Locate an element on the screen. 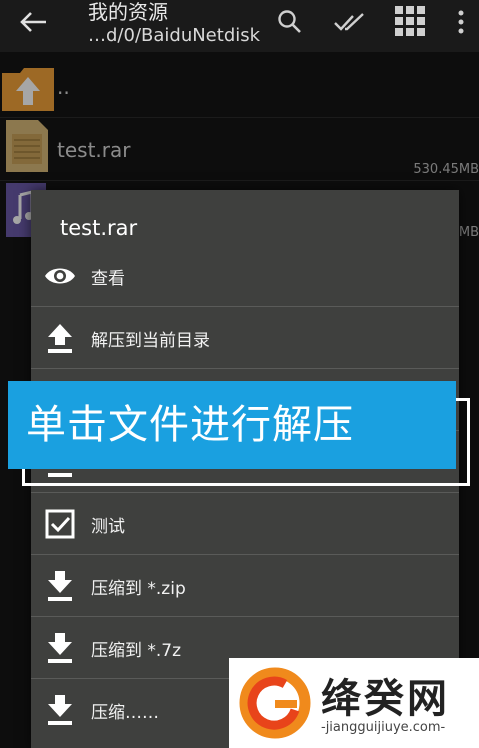  menu-item-view: 查看 is located at coordinates (245, 275).